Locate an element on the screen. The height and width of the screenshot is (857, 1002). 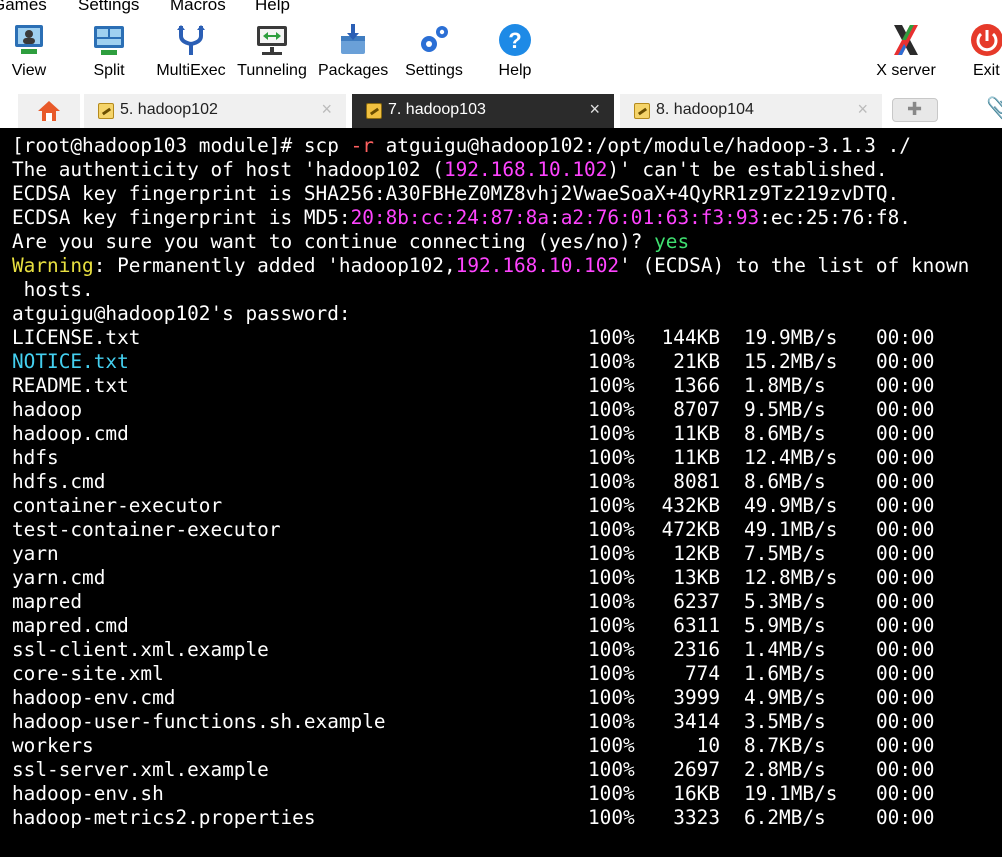
file-size: 3414 is located at coordinates (696, 721).